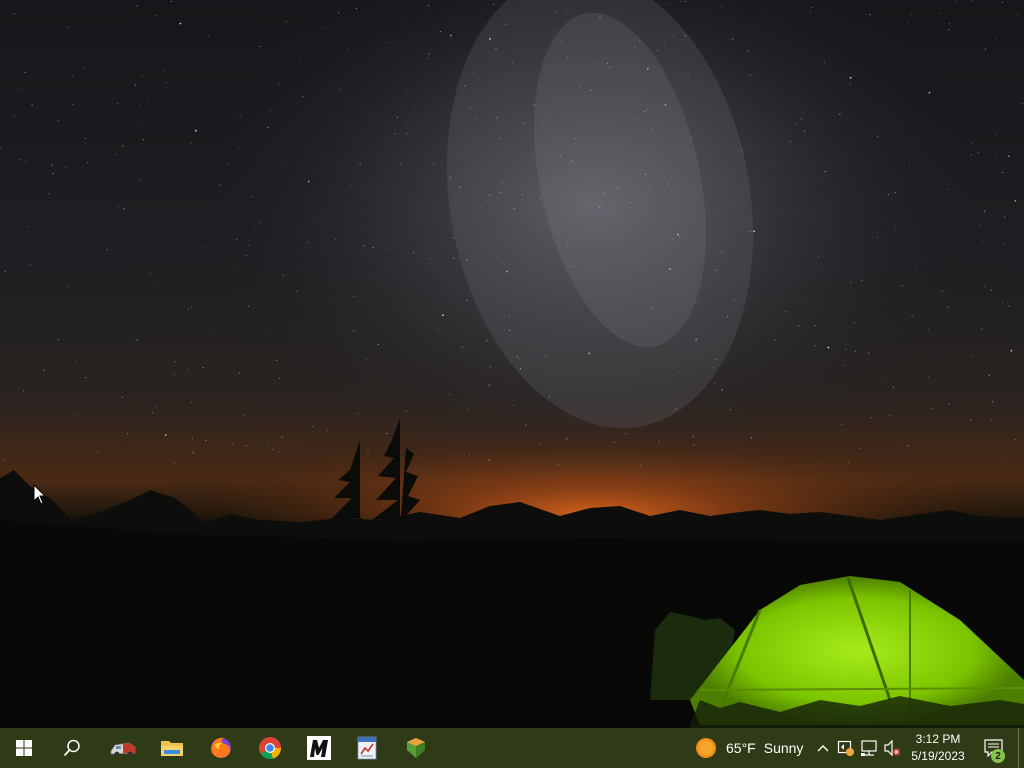 The image size is (1024, 768). I want to click on mouse-cursor, so click(40, 494).